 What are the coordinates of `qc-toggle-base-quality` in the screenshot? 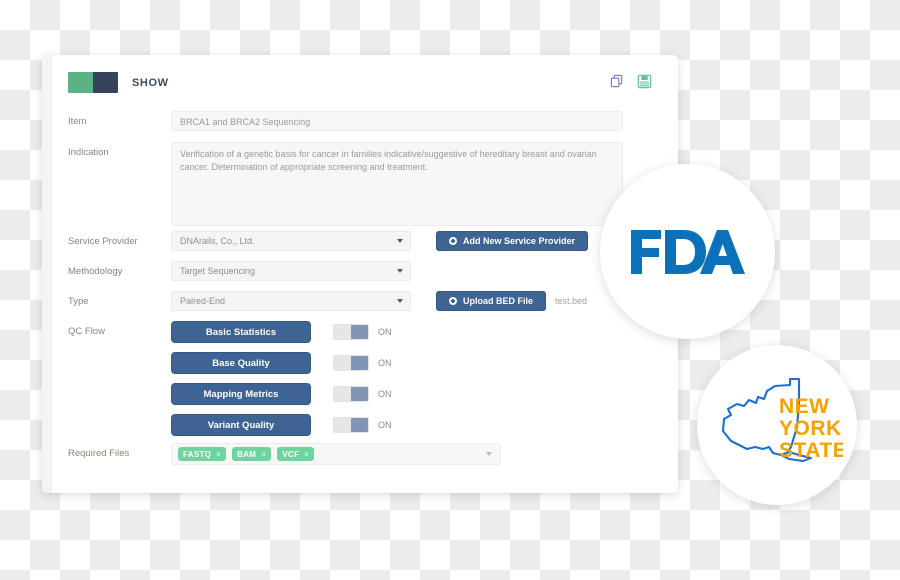 It's located at (351, 363).